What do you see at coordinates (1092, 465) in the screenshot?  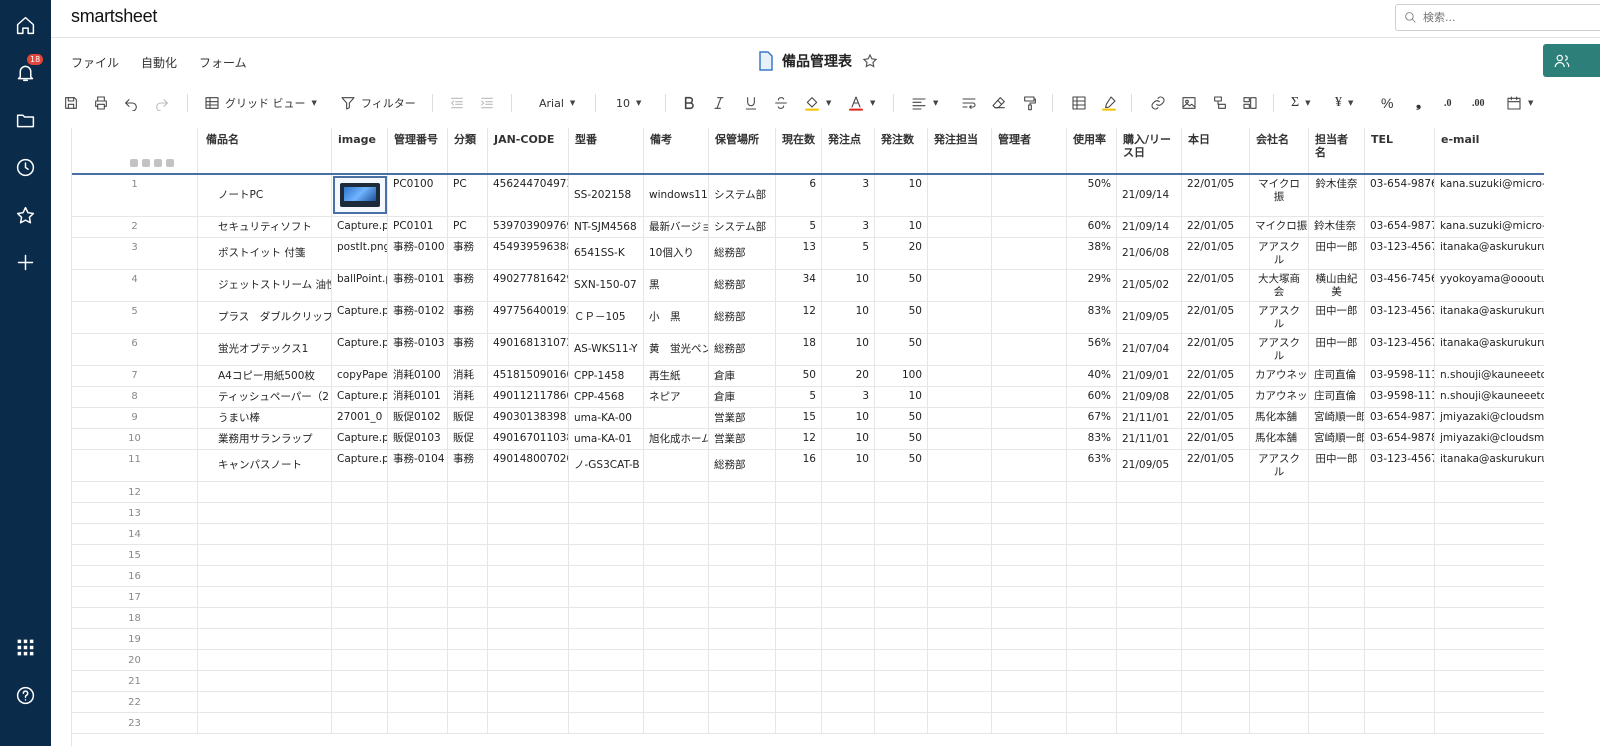 I see `table-cell: 63%` at bounding box center [1092, 465].